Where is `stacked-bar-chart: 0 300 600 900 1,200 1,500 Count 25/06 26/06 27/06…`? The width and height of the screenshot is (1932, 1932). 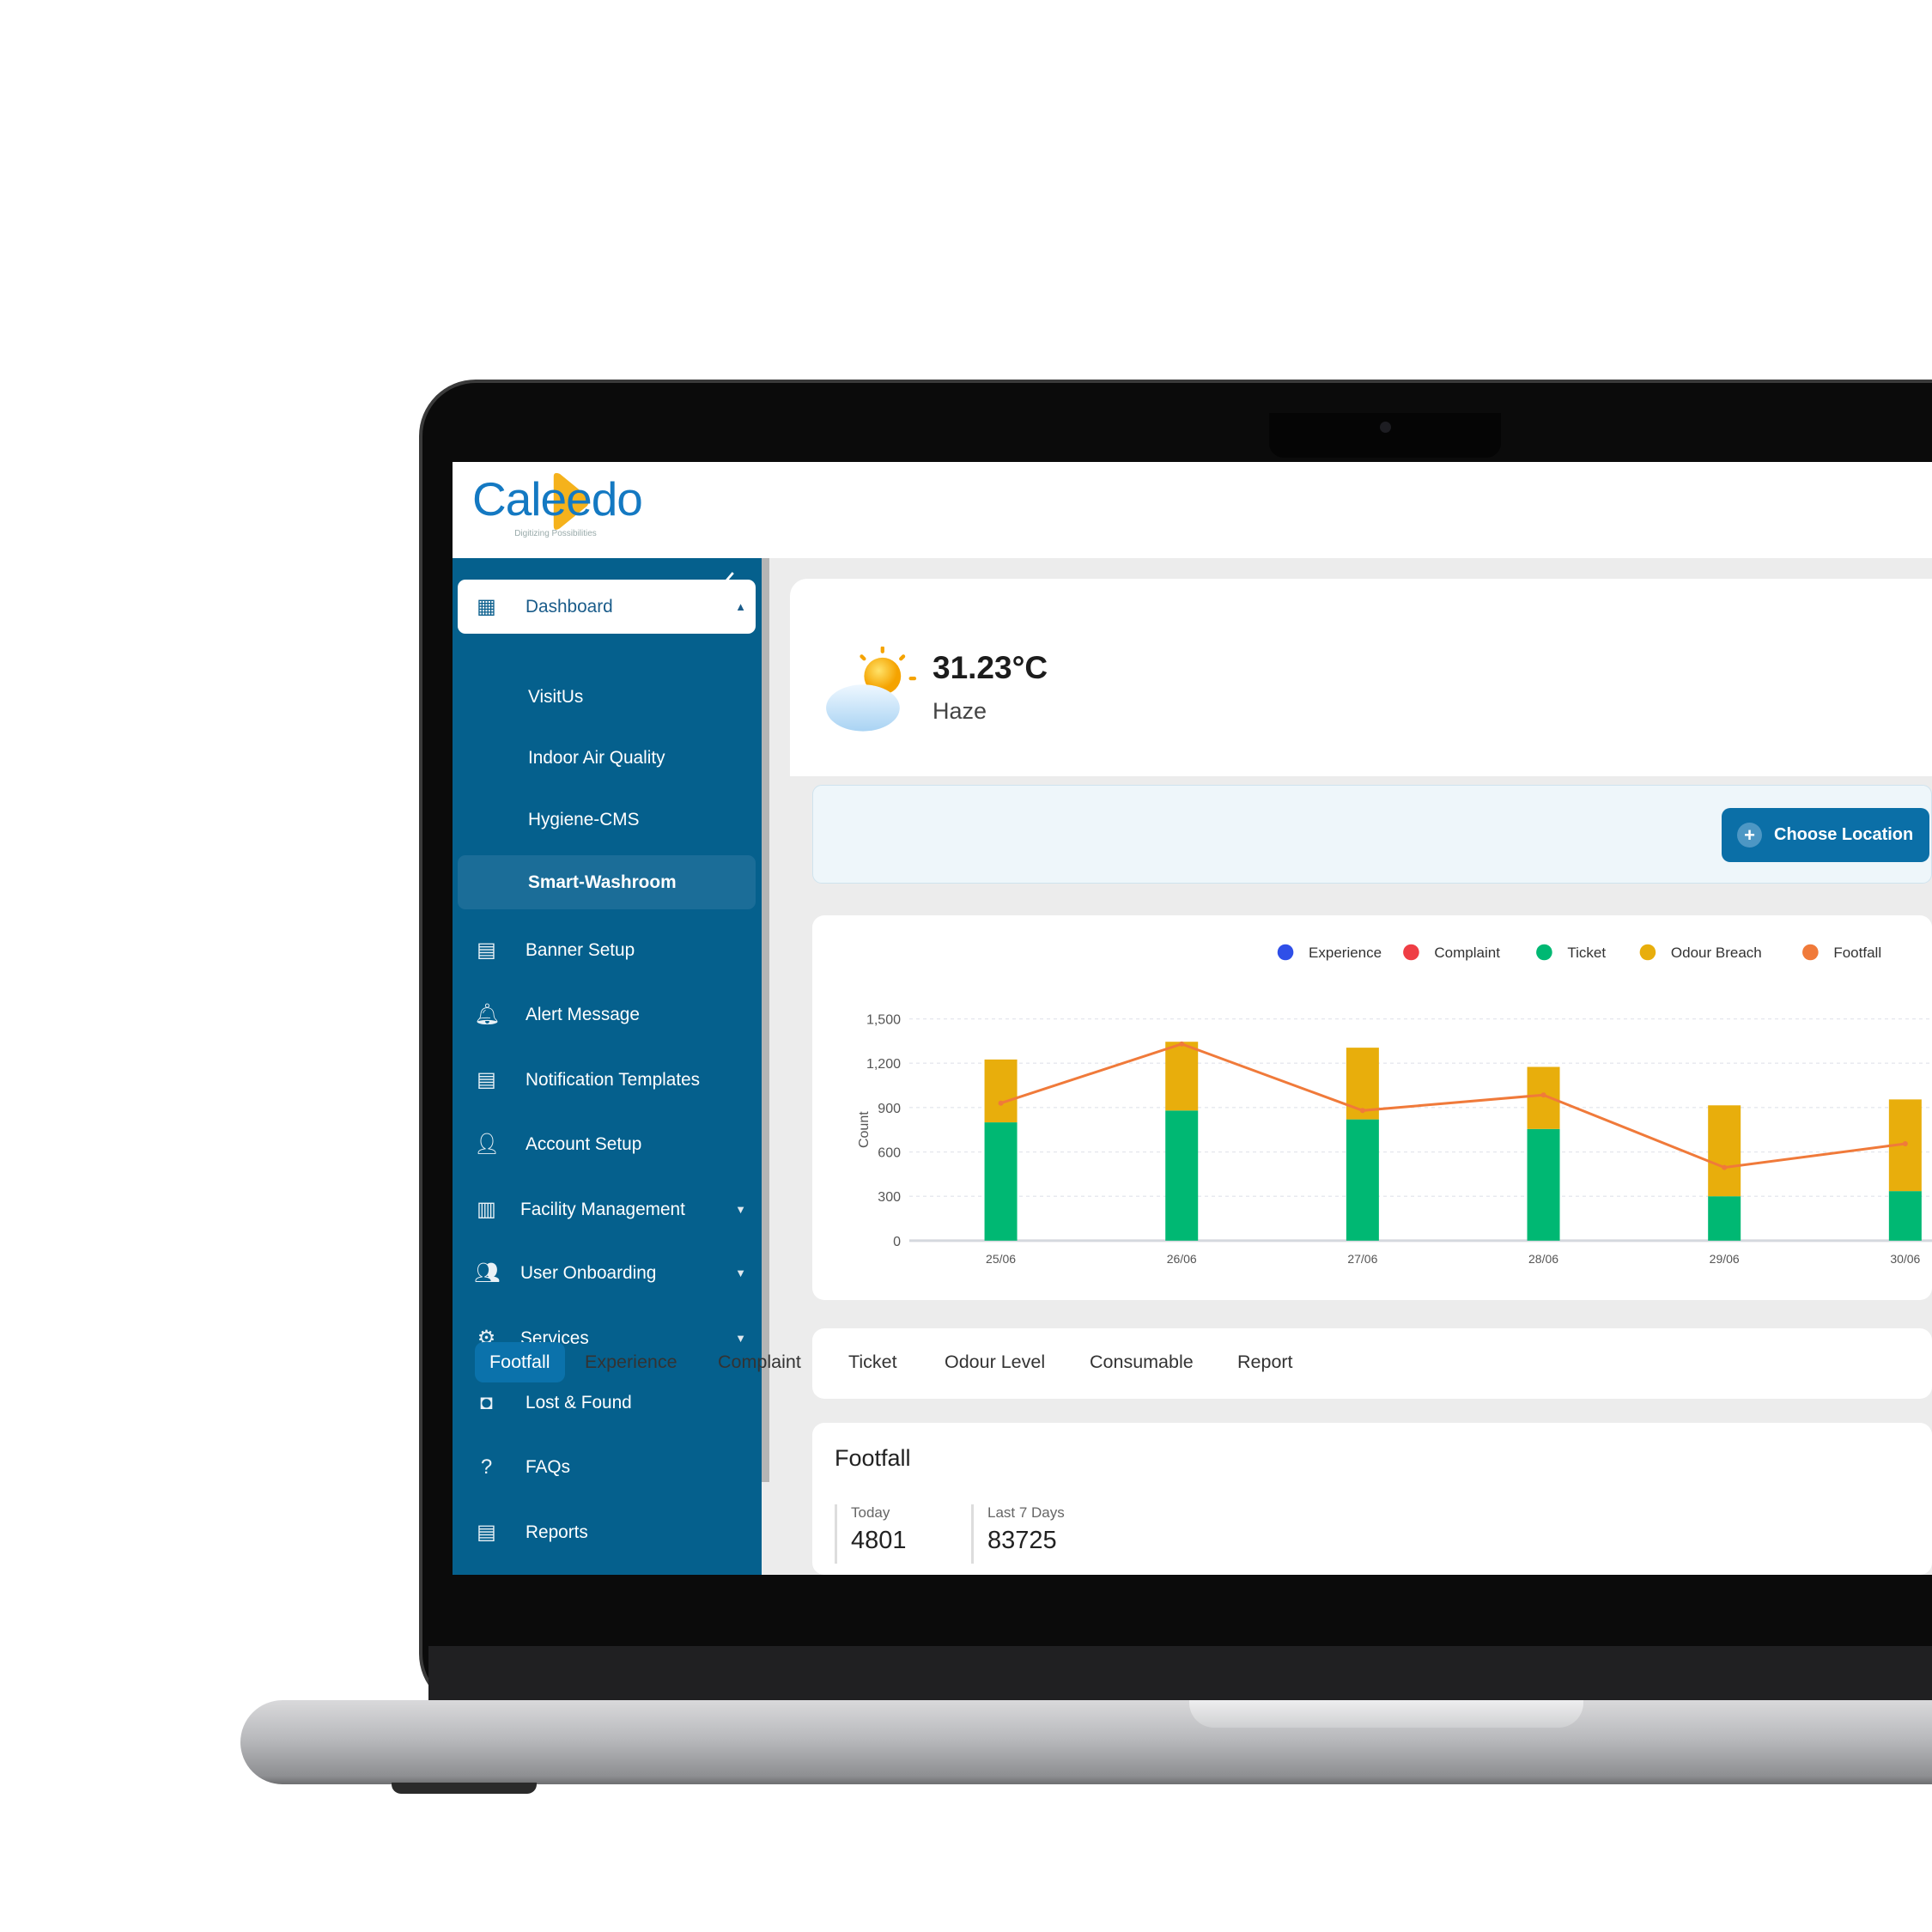 stacked-bar-chart: 0 300 600 900 1,200 1,500 Count 25/06 26/06 27/06… is located at coordinates (1394, 1105).